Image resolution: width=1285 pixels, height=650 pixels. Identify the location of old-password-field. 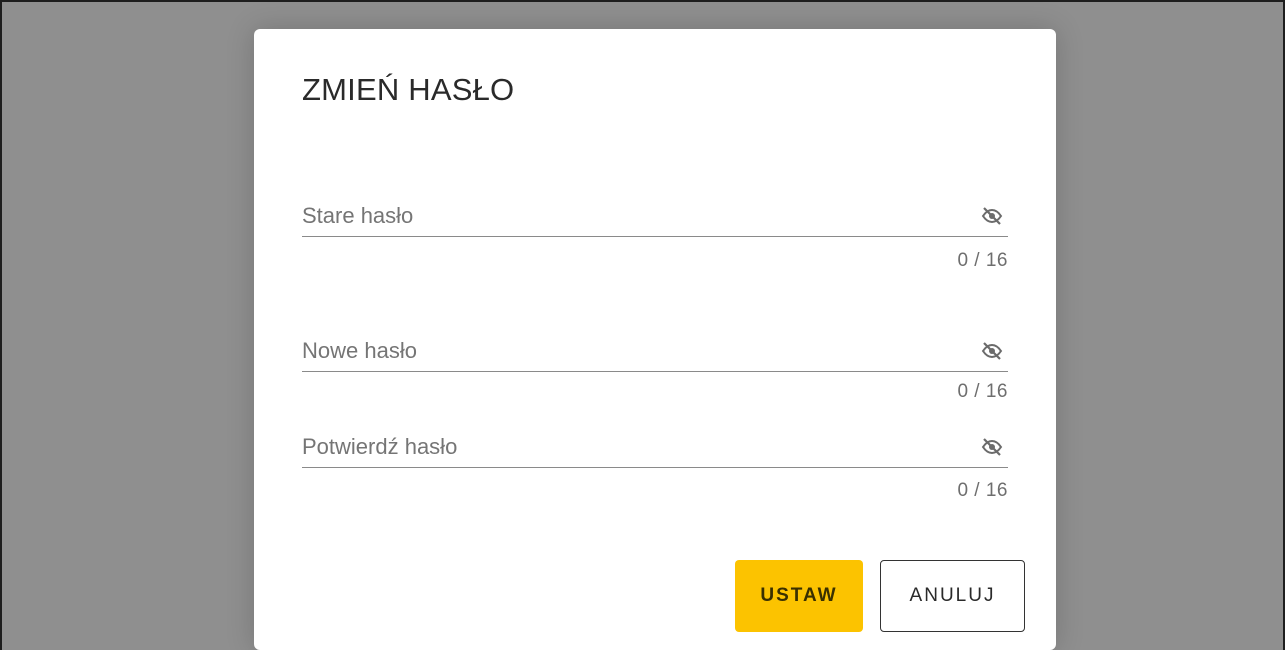
(655, 216).